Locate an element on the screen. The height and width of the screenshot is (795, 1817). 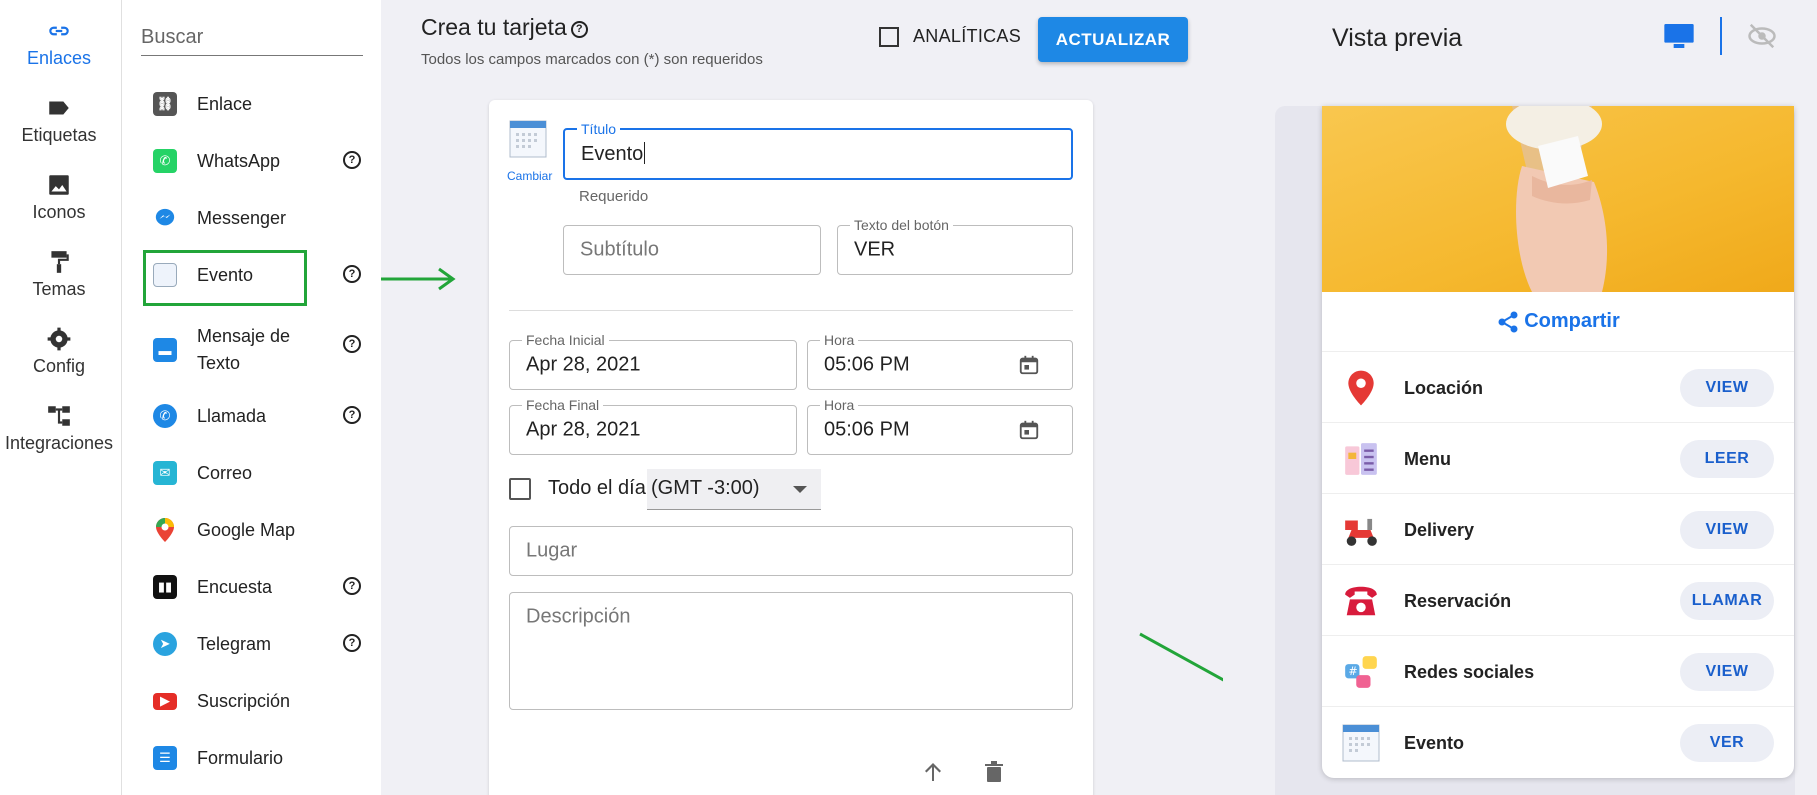
share-button: Compartir is located at coordinates (1558, 322).